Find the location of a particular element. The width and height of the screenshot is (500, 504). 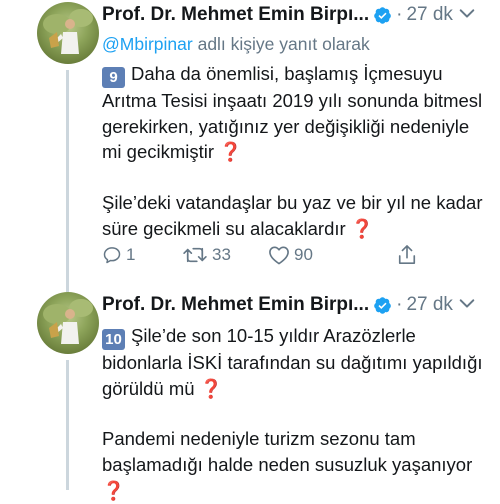

like-button: 90 is located at coordinates (290, 255).